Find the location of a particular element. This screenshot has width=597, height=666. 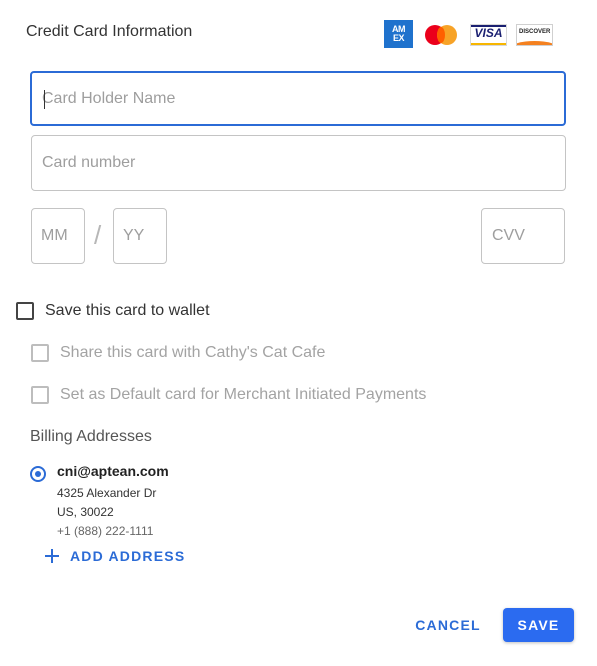

card-number-input is located at coordinates (298, 163).